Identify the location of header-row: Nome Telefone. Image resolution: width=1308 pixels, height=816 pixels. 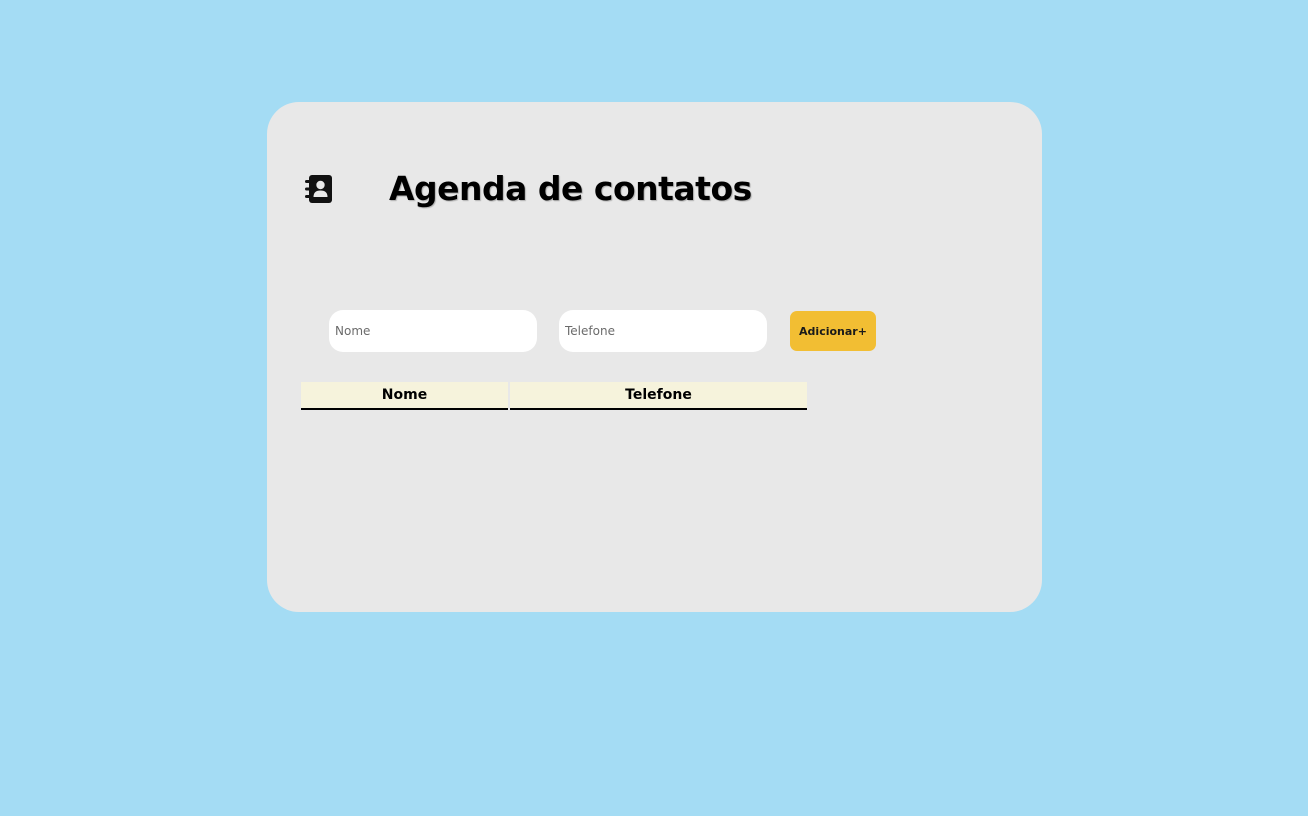
(554, 396).